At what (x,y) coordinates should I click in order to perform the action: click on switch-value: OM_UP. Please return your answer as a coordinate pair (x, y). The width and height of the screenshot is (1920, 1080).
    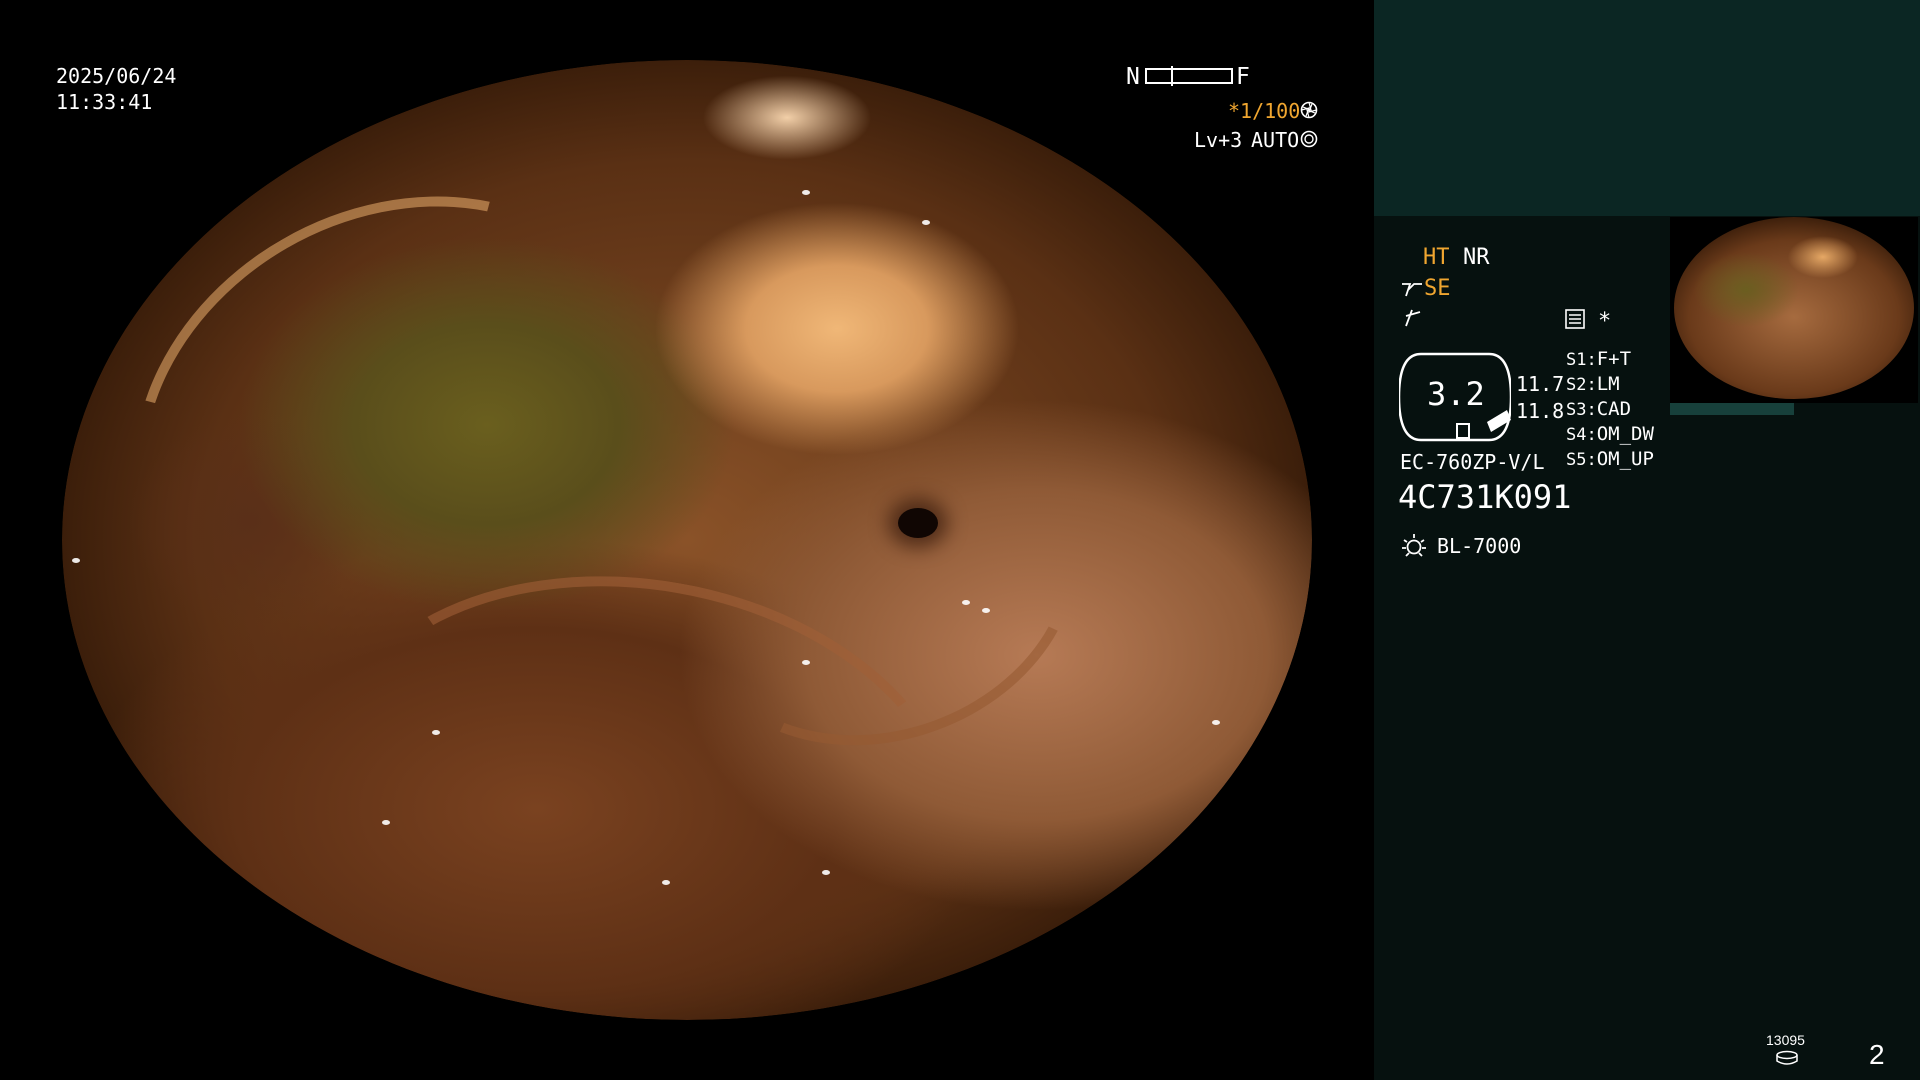
    Looking at the image, I should click on (1625, 459).